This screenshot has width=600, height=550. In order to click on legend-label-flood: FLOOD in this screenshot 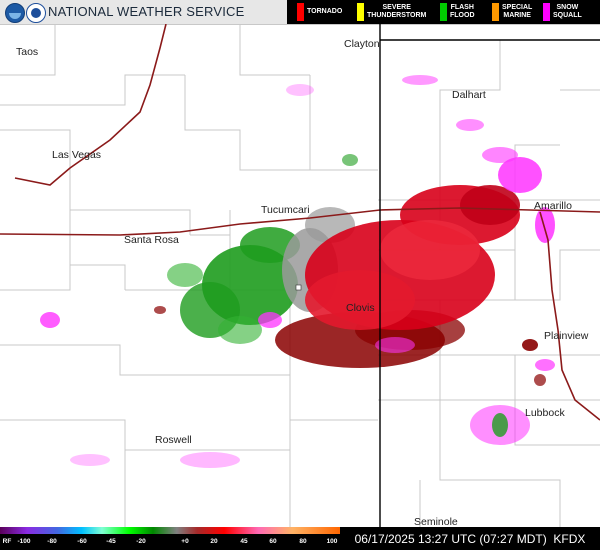, I will do `click(462, 15)`.